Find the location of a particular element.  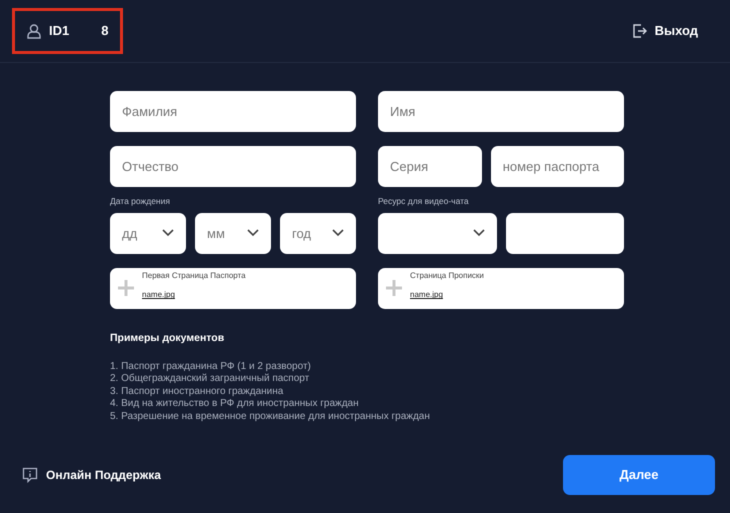

input-field: Серия is located at coordinates (430, 166).